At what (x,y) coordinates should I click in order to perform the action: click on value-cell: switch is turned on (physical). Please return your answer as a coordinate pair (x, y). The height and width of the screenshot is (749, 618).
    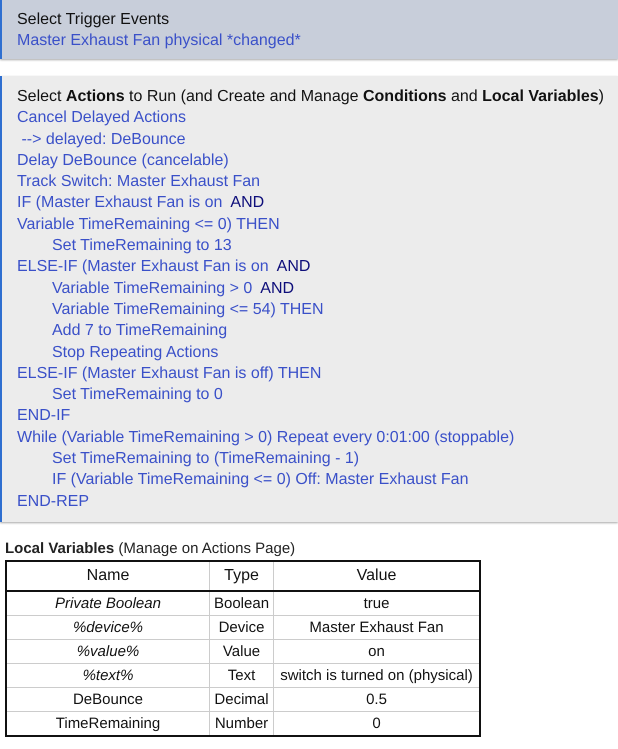
    Looking at the image, I should click on (377, 675).